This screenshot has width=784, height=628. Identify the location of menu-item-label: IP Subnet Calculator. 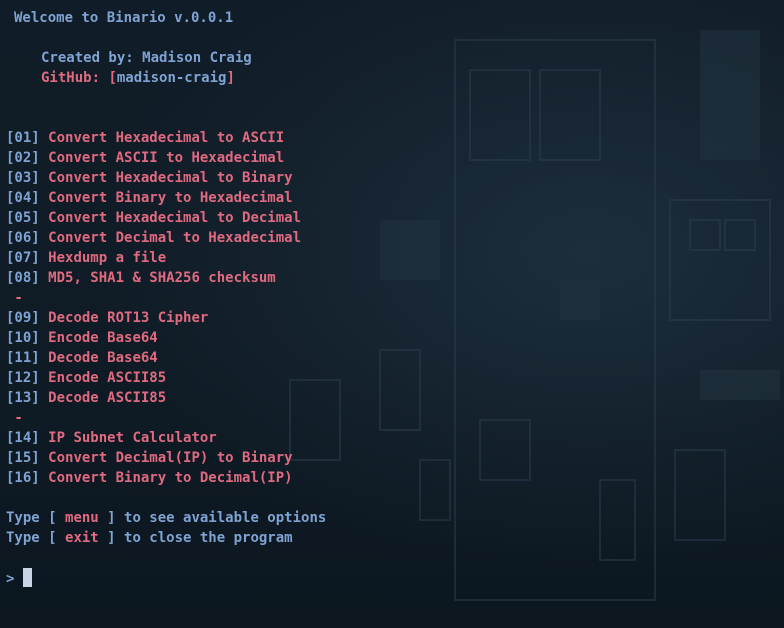
(132, 438).